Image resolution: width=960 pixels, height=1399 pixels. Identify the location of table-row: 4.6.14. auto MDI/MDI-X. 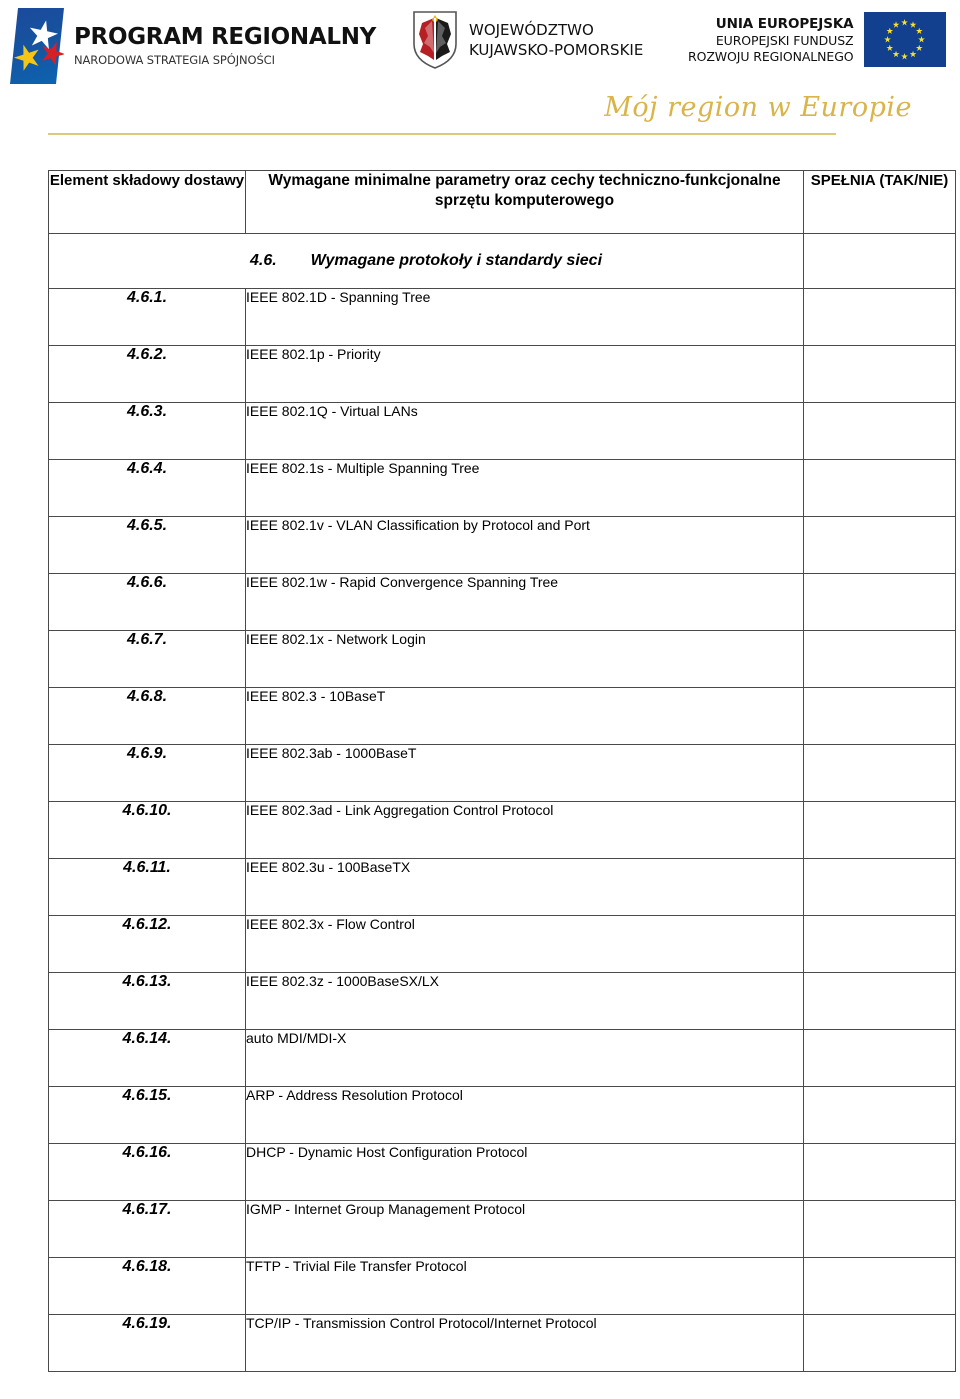
(502, 1058).